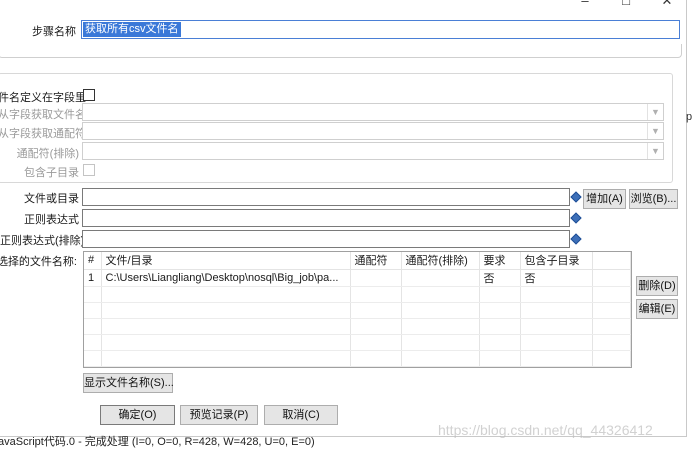 The height and width of the screenshot is (449, 692). I want to click on maximize-icon: □, so click(626, 4).